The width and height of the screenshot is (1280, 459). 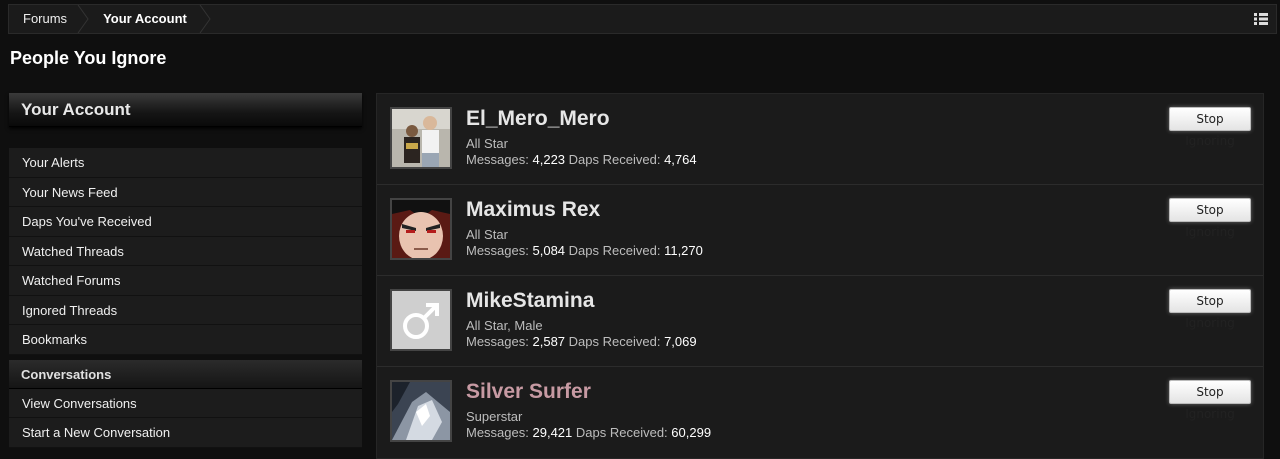 What do you see at coordinates (528, 392) in the screenshot?
I see `member-name: Silver Surfer` at bounding box center [528, 392].